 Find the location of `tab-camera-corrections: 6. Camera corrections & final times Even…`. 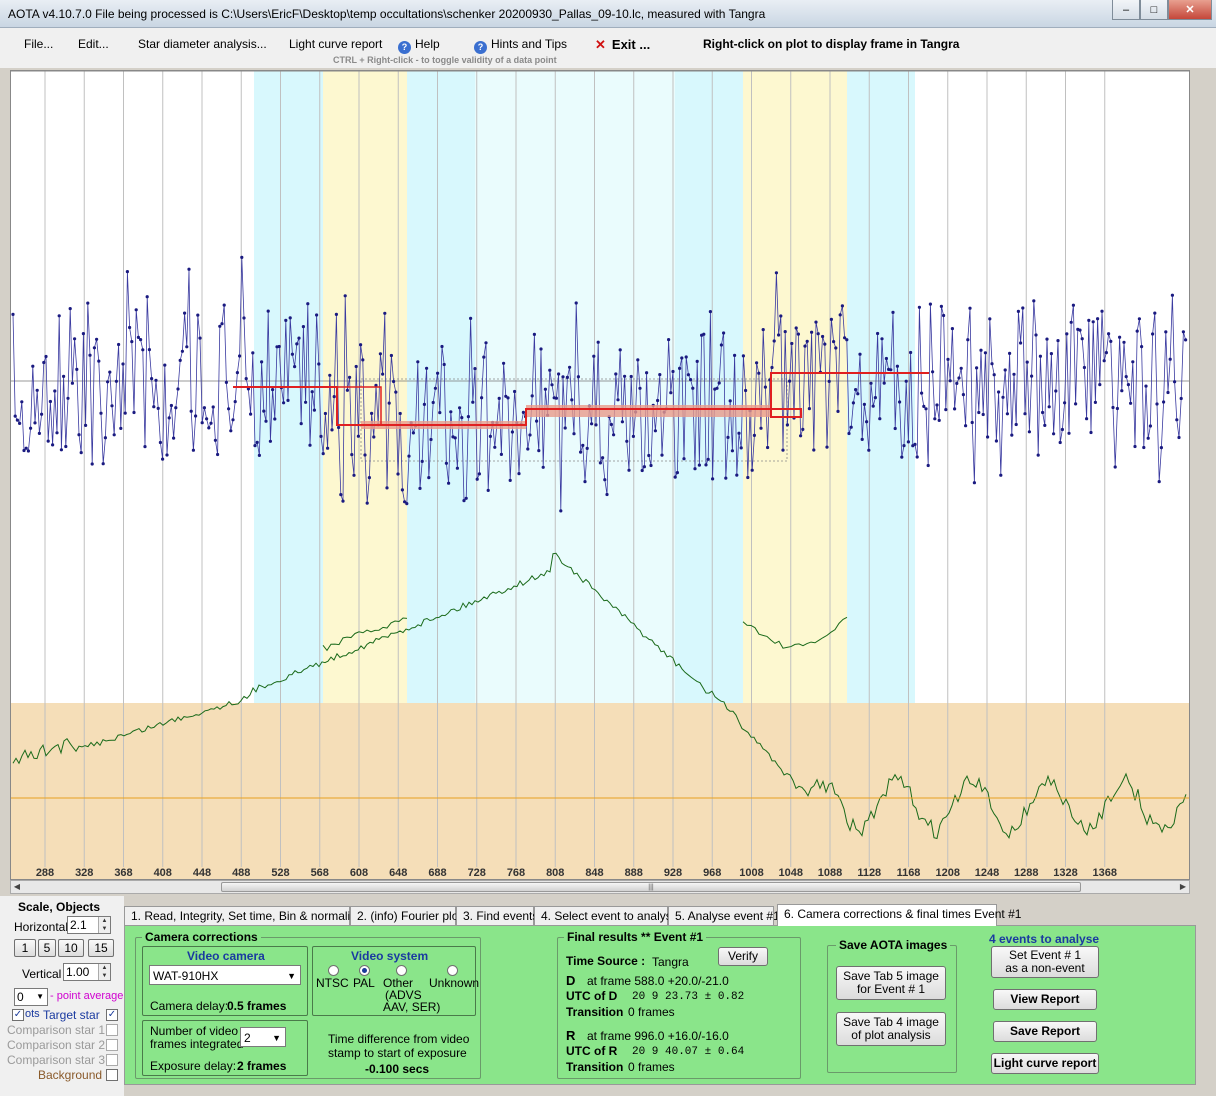

tab-camera-corrections: 6. Camera corrections & final times Even… is located at coordinates (899, 915).